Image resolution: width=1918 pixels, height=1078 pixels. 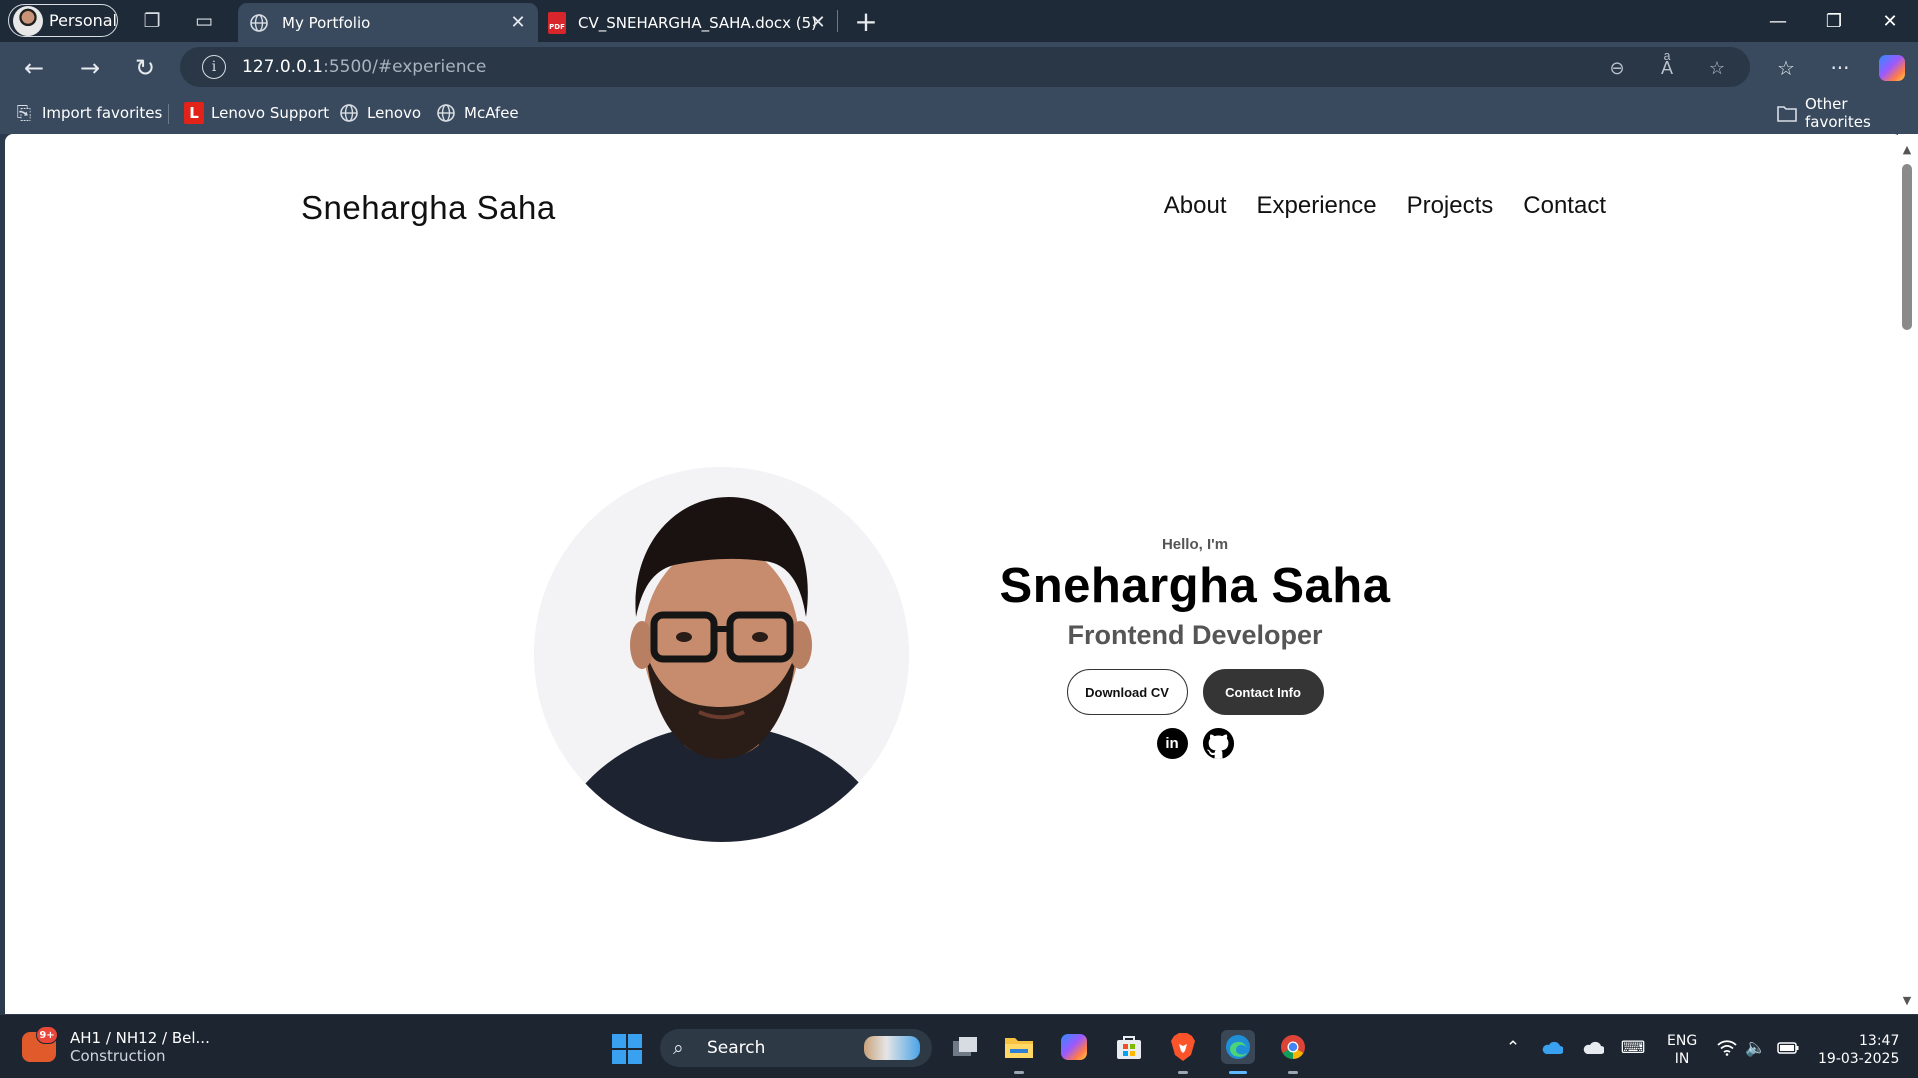 What do you see at coordinates (1667, 68) in the screenshot?
I see `read-aloud-icon: Aͣ` at bounding box center [1667, 68].